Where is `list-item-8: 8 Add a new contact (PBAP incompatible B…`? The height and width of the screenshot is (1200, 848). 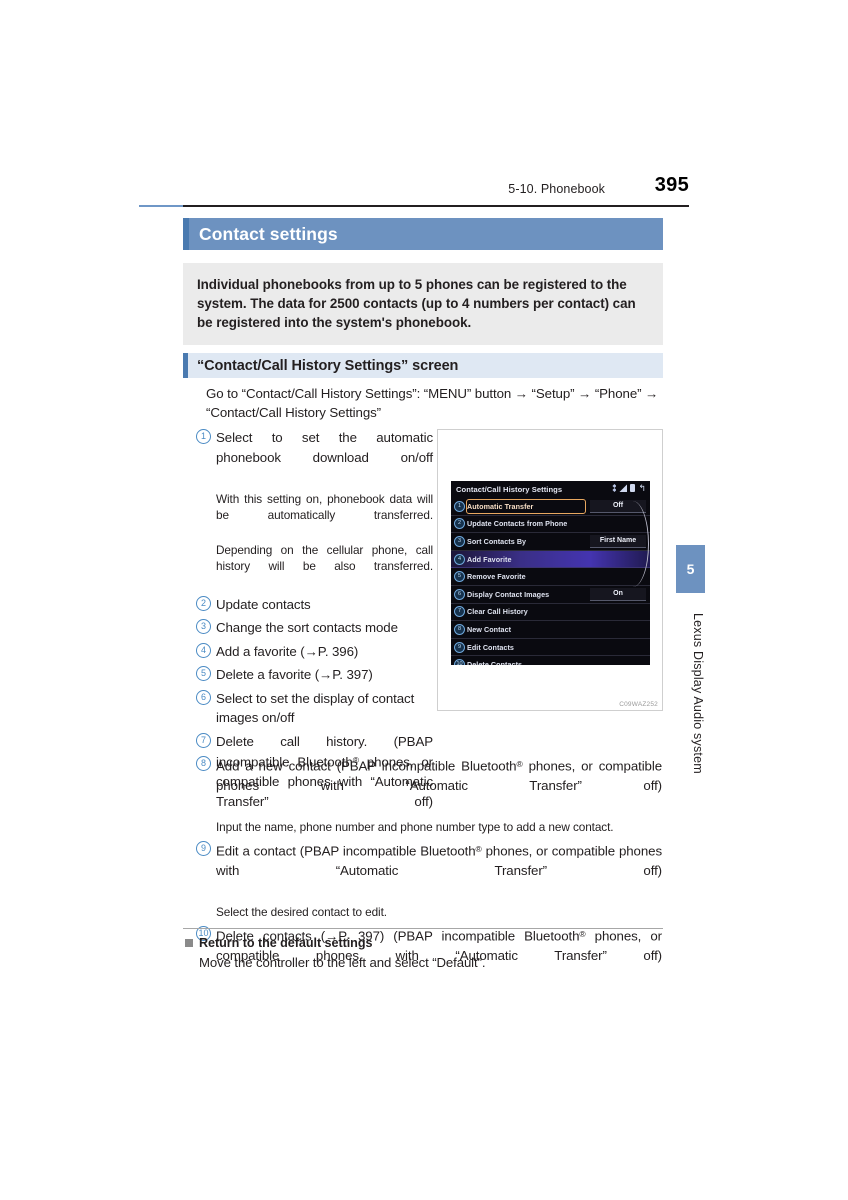
list-item-8: 8 Add a new contact (PBAP incompatible B… is located at coordinates (429, 785).